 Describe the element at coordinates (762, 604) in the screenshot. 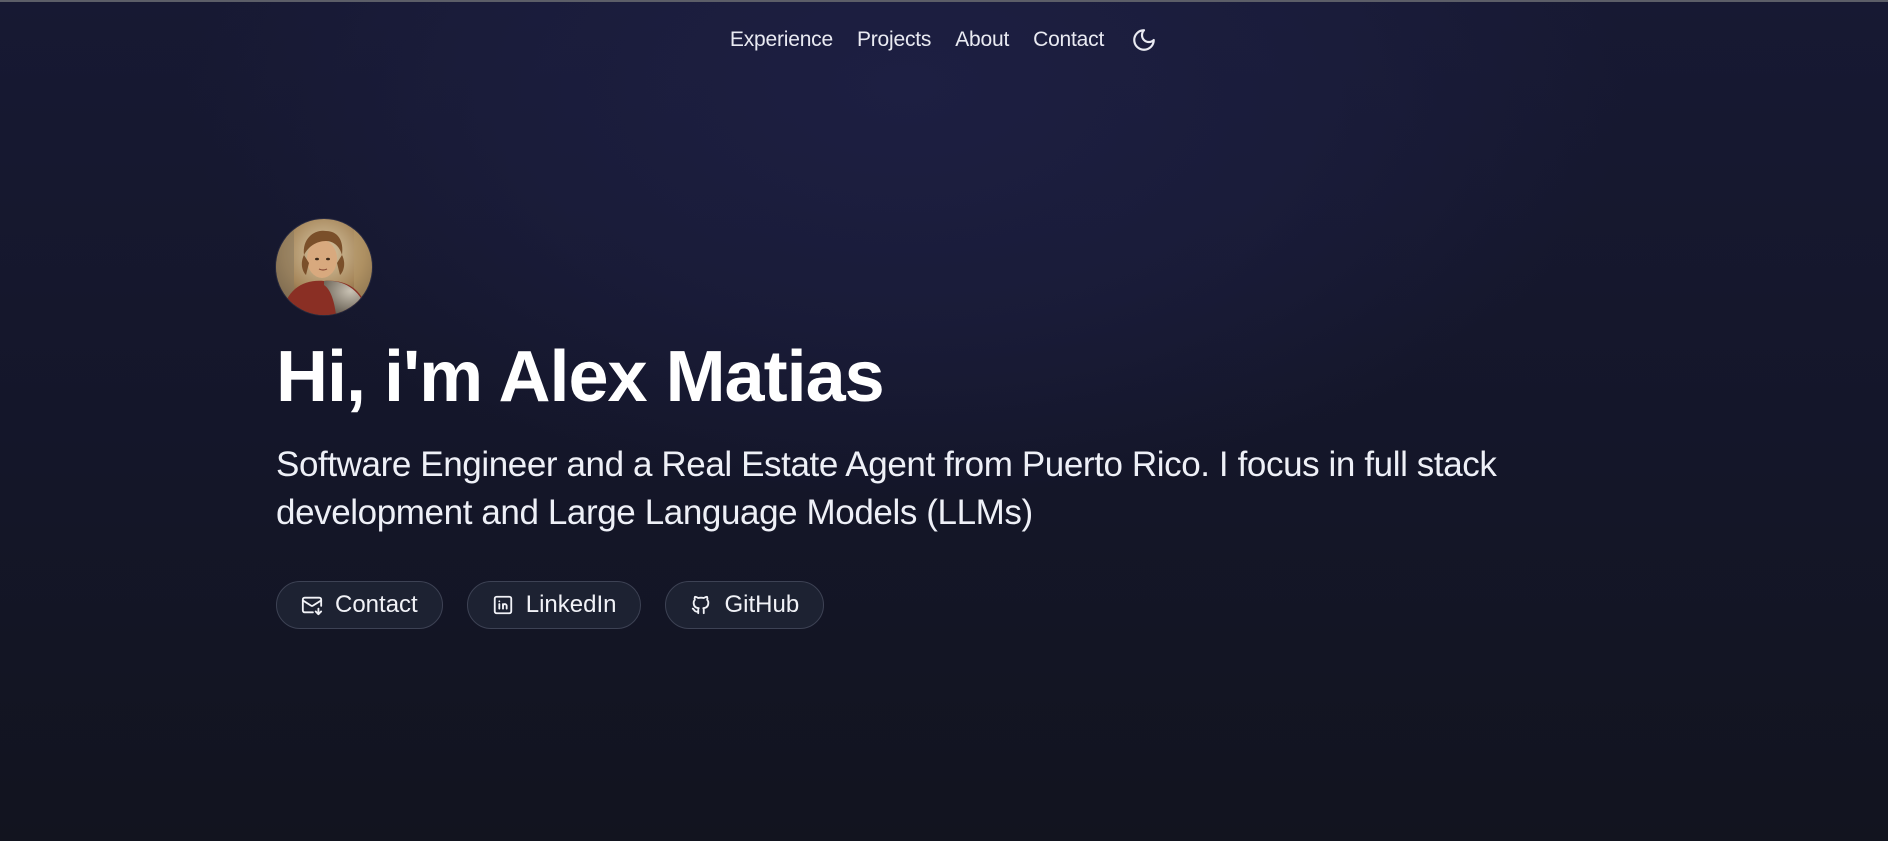

I see `github-button-label: GitHub` at that location.